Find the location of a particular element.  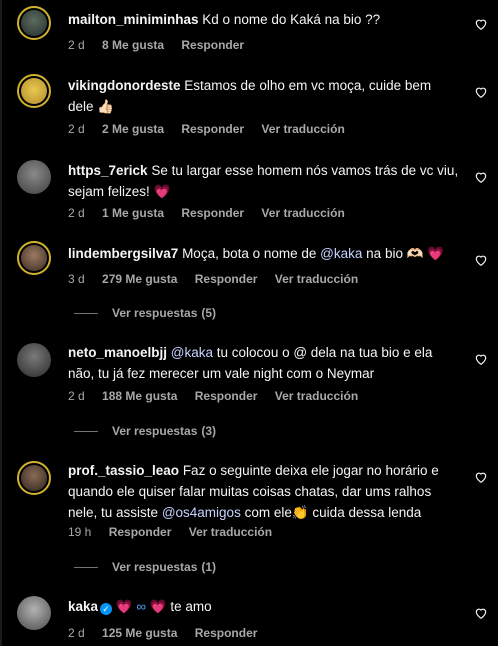

comment-text-suffix: com ele👏 cuida dessa lenda is located at coordinates (333, 512).